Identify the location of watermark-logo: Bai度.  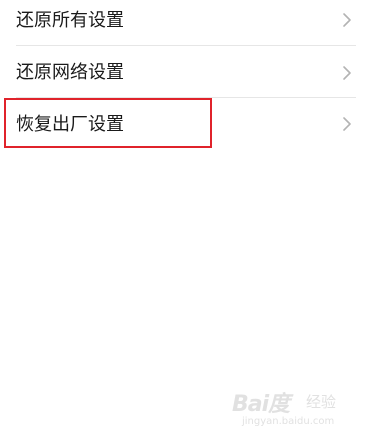
(261, 404).